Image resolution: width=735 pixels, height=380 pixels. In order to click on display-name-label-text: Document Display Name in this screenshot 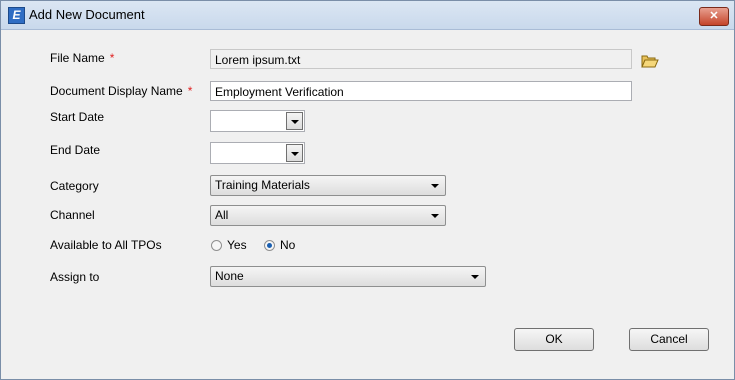, I will do `click(116, 91)`.